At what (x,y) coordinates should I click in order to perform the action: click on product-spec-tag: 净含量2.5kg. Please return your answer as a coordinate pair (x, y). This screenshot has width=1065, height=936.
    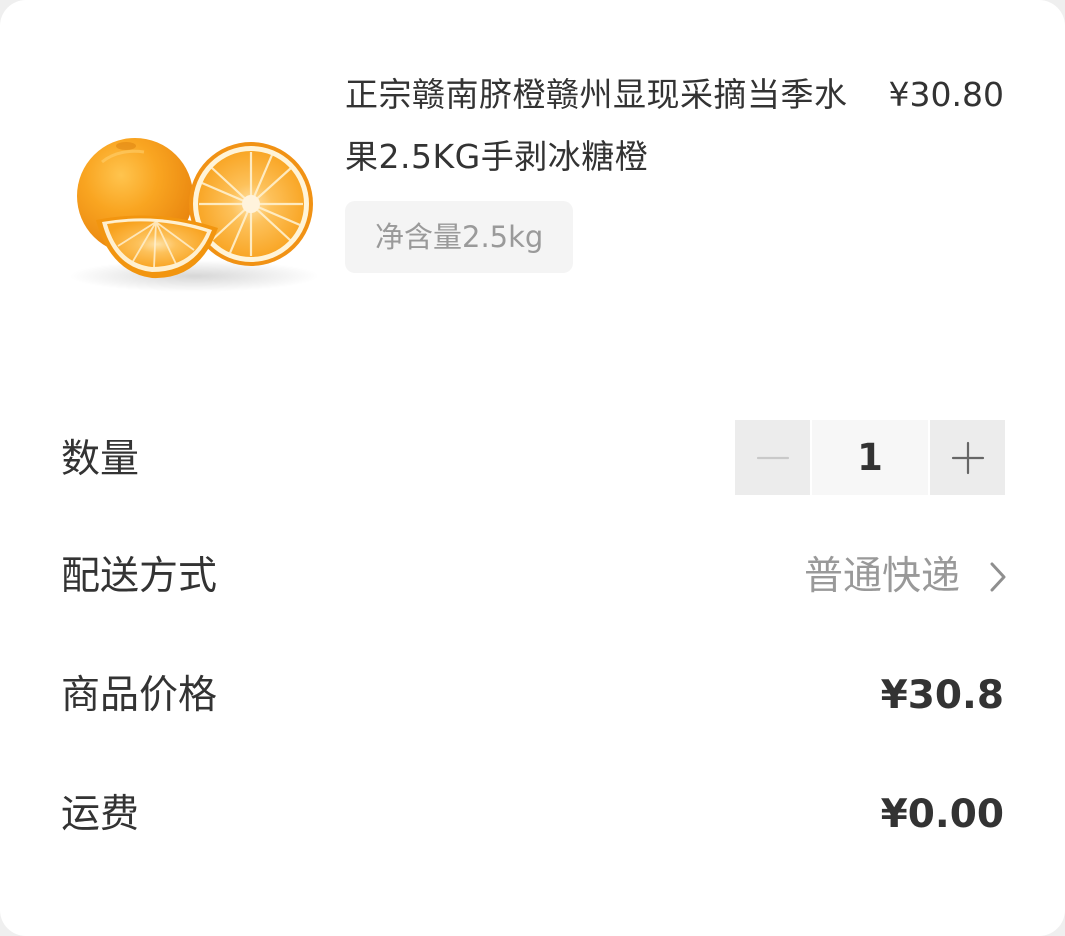
    Looking at the image, I should click on (459, 237).